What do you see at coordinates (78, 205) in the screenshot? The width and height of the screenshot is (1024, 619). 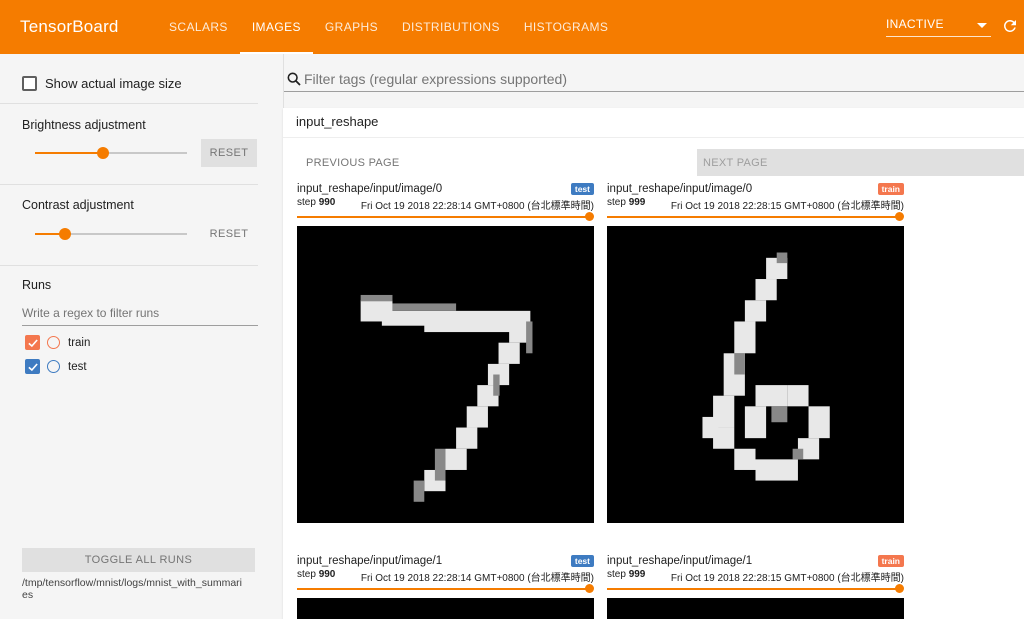 I see `contrast-label: Contrast adjustment` at bounding box center [78, 205].